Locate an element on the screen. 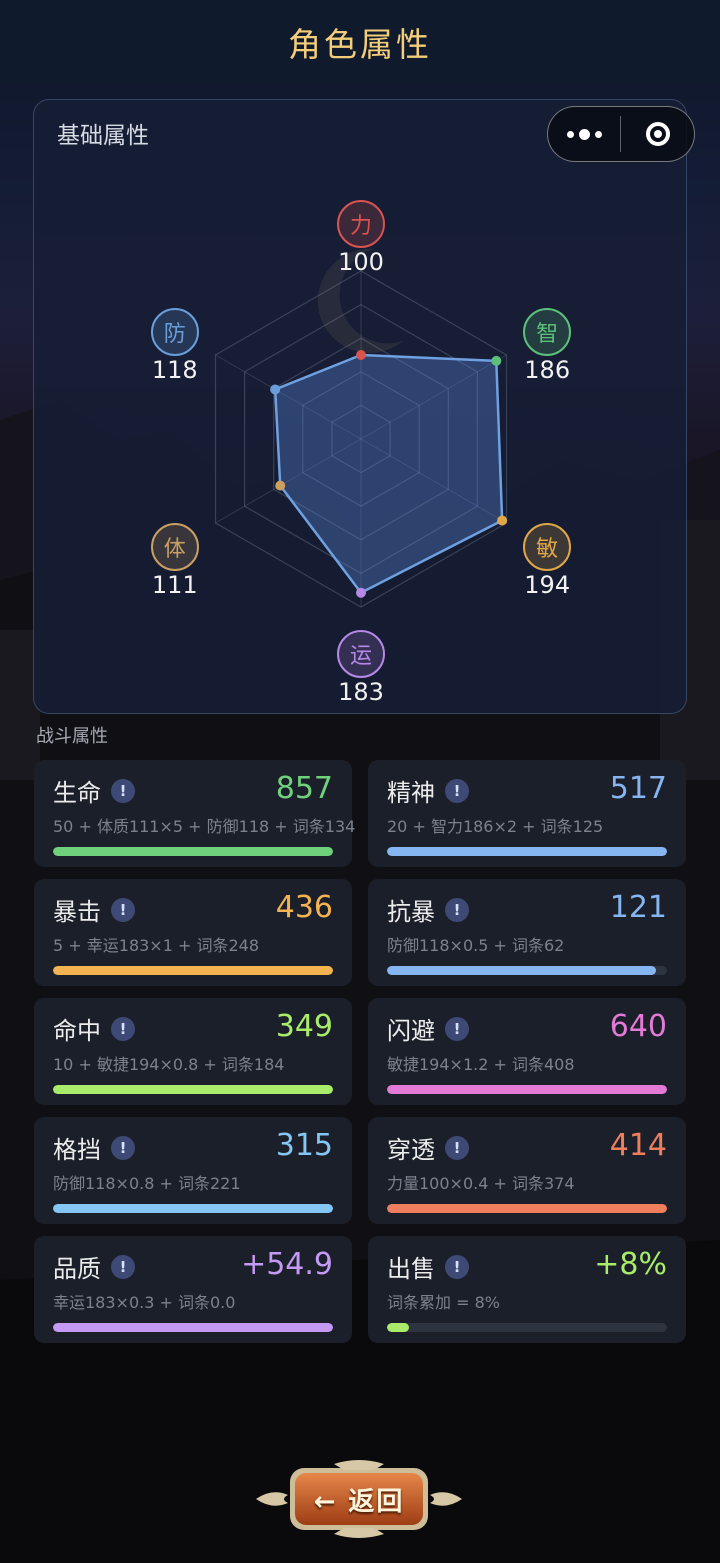 This screenshot has height=1563, width=720. stat-badge-intellect: 智 is located at coordinates (547, 331).